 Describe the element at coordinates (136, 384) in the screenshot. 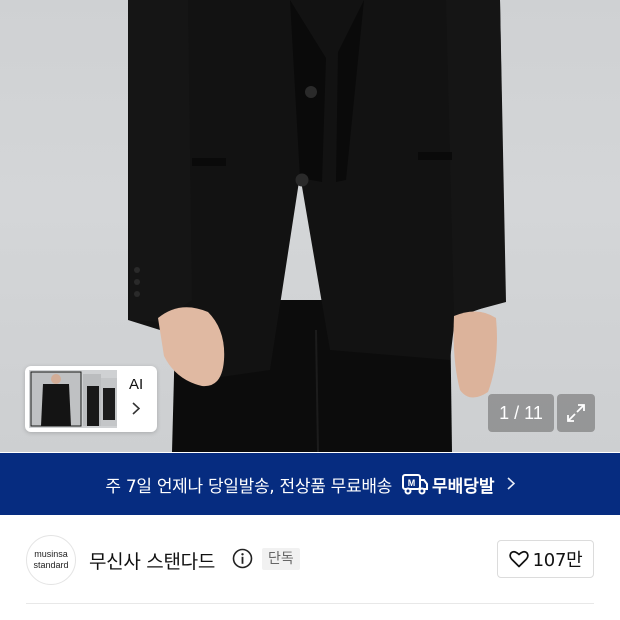

I see `ai-label: AI` at that location.